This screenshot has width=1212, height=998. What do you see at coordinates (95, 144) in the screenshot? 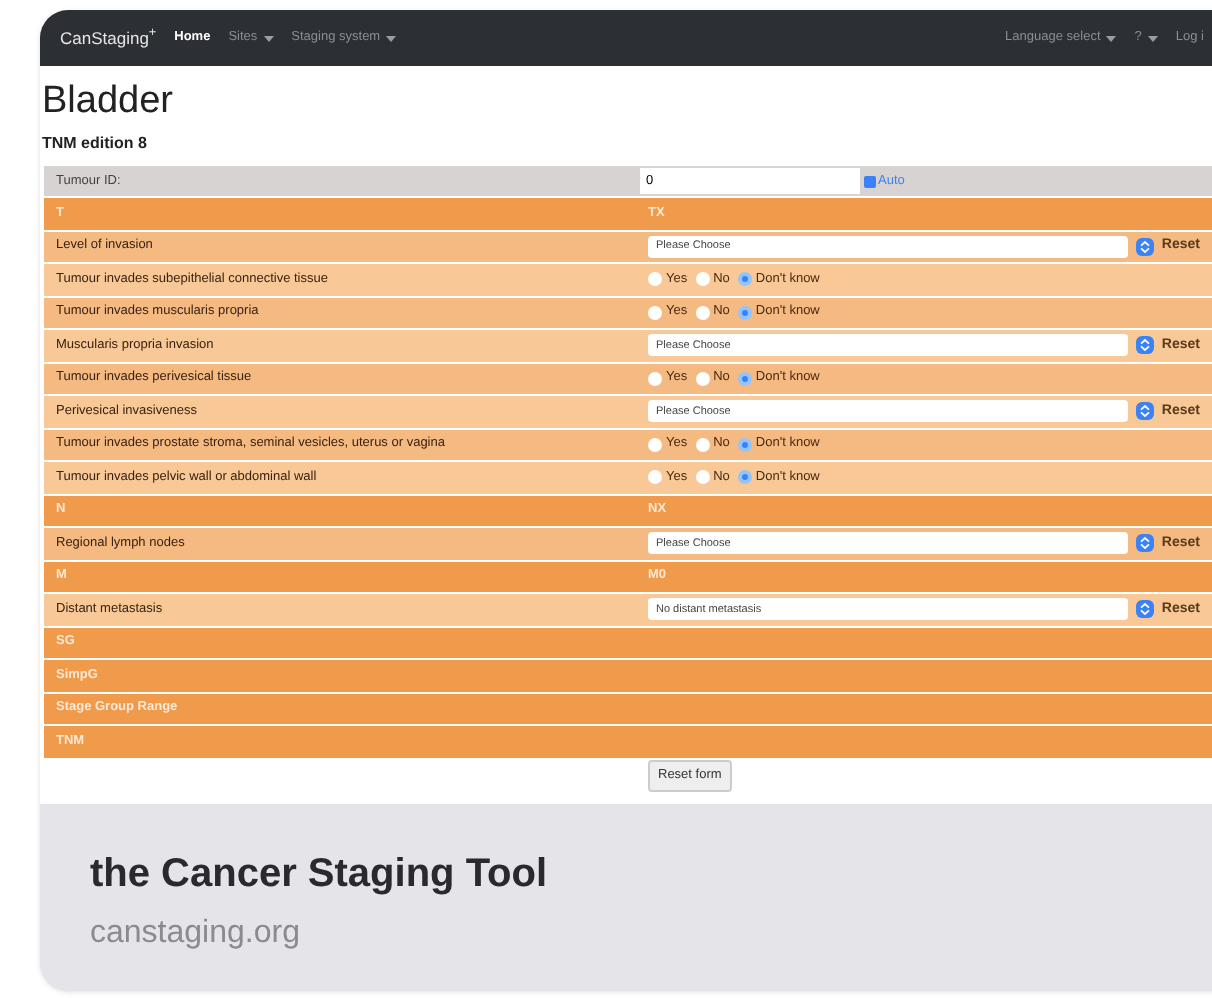
I see `page-subtitle: TNM edition 8` at bounding box center [95, 144].